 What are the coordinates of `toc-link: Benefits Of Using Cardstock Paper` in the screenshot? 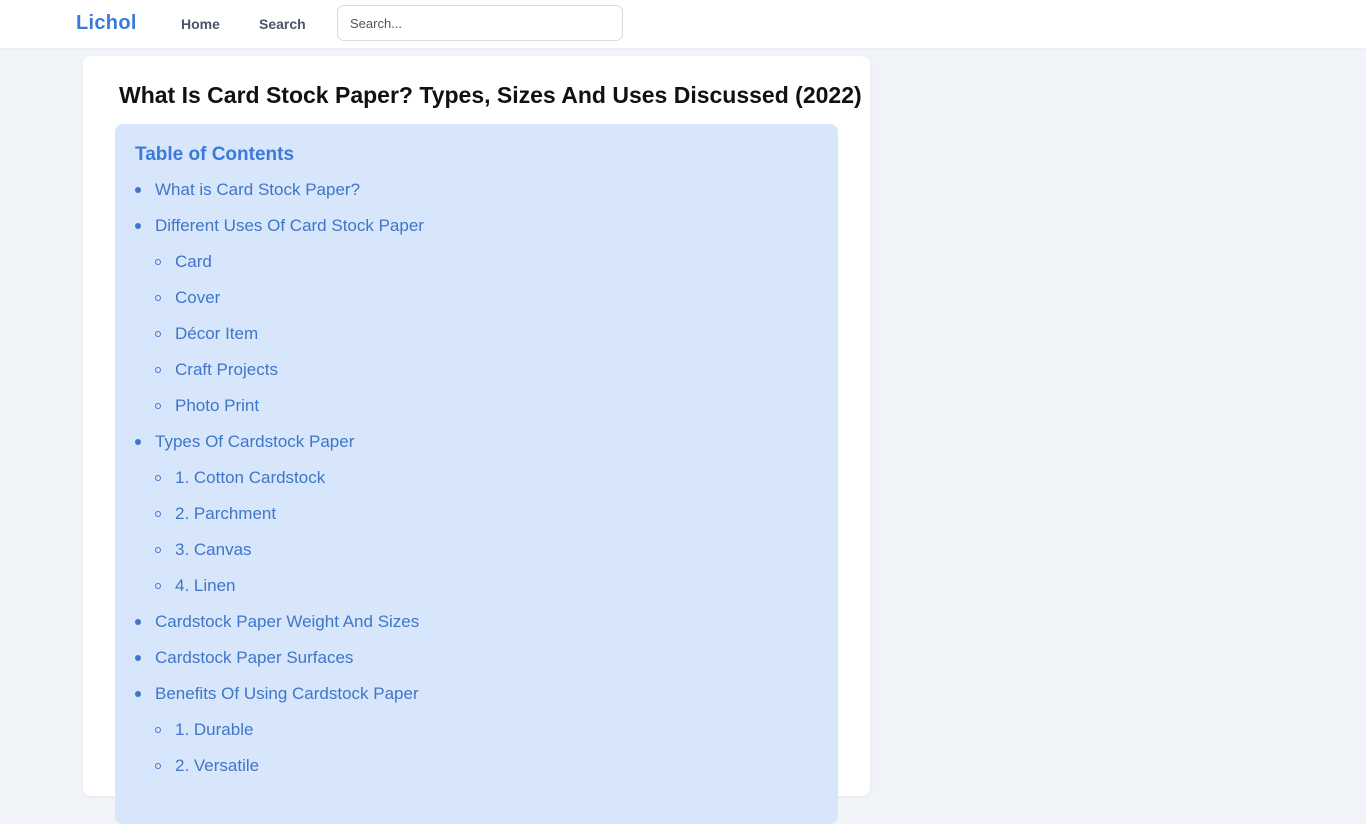 It's located at (277, 694).